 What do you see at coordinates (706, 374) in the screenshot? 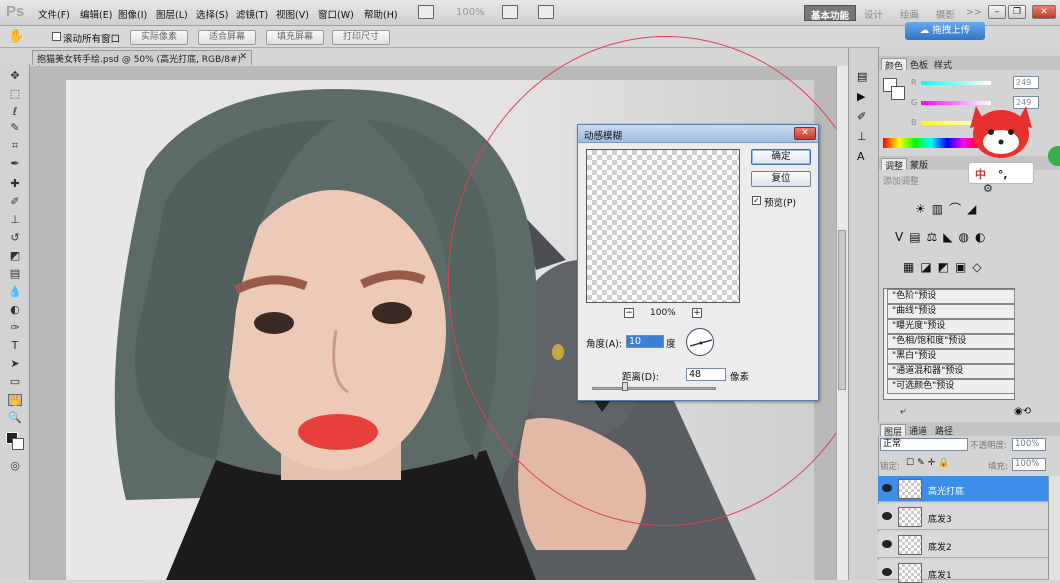
I see `distance-input: 48` at bounding box center [706, 374].